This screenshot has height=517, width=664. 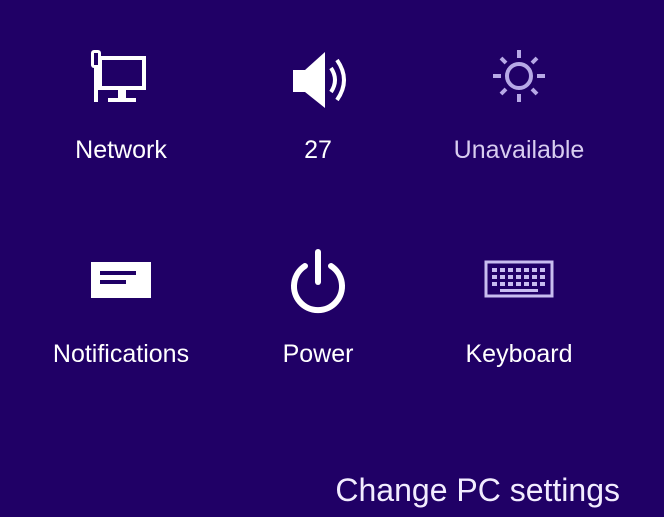 I want to click on notifications-tile: Notifications, so click(x=121, y=319).